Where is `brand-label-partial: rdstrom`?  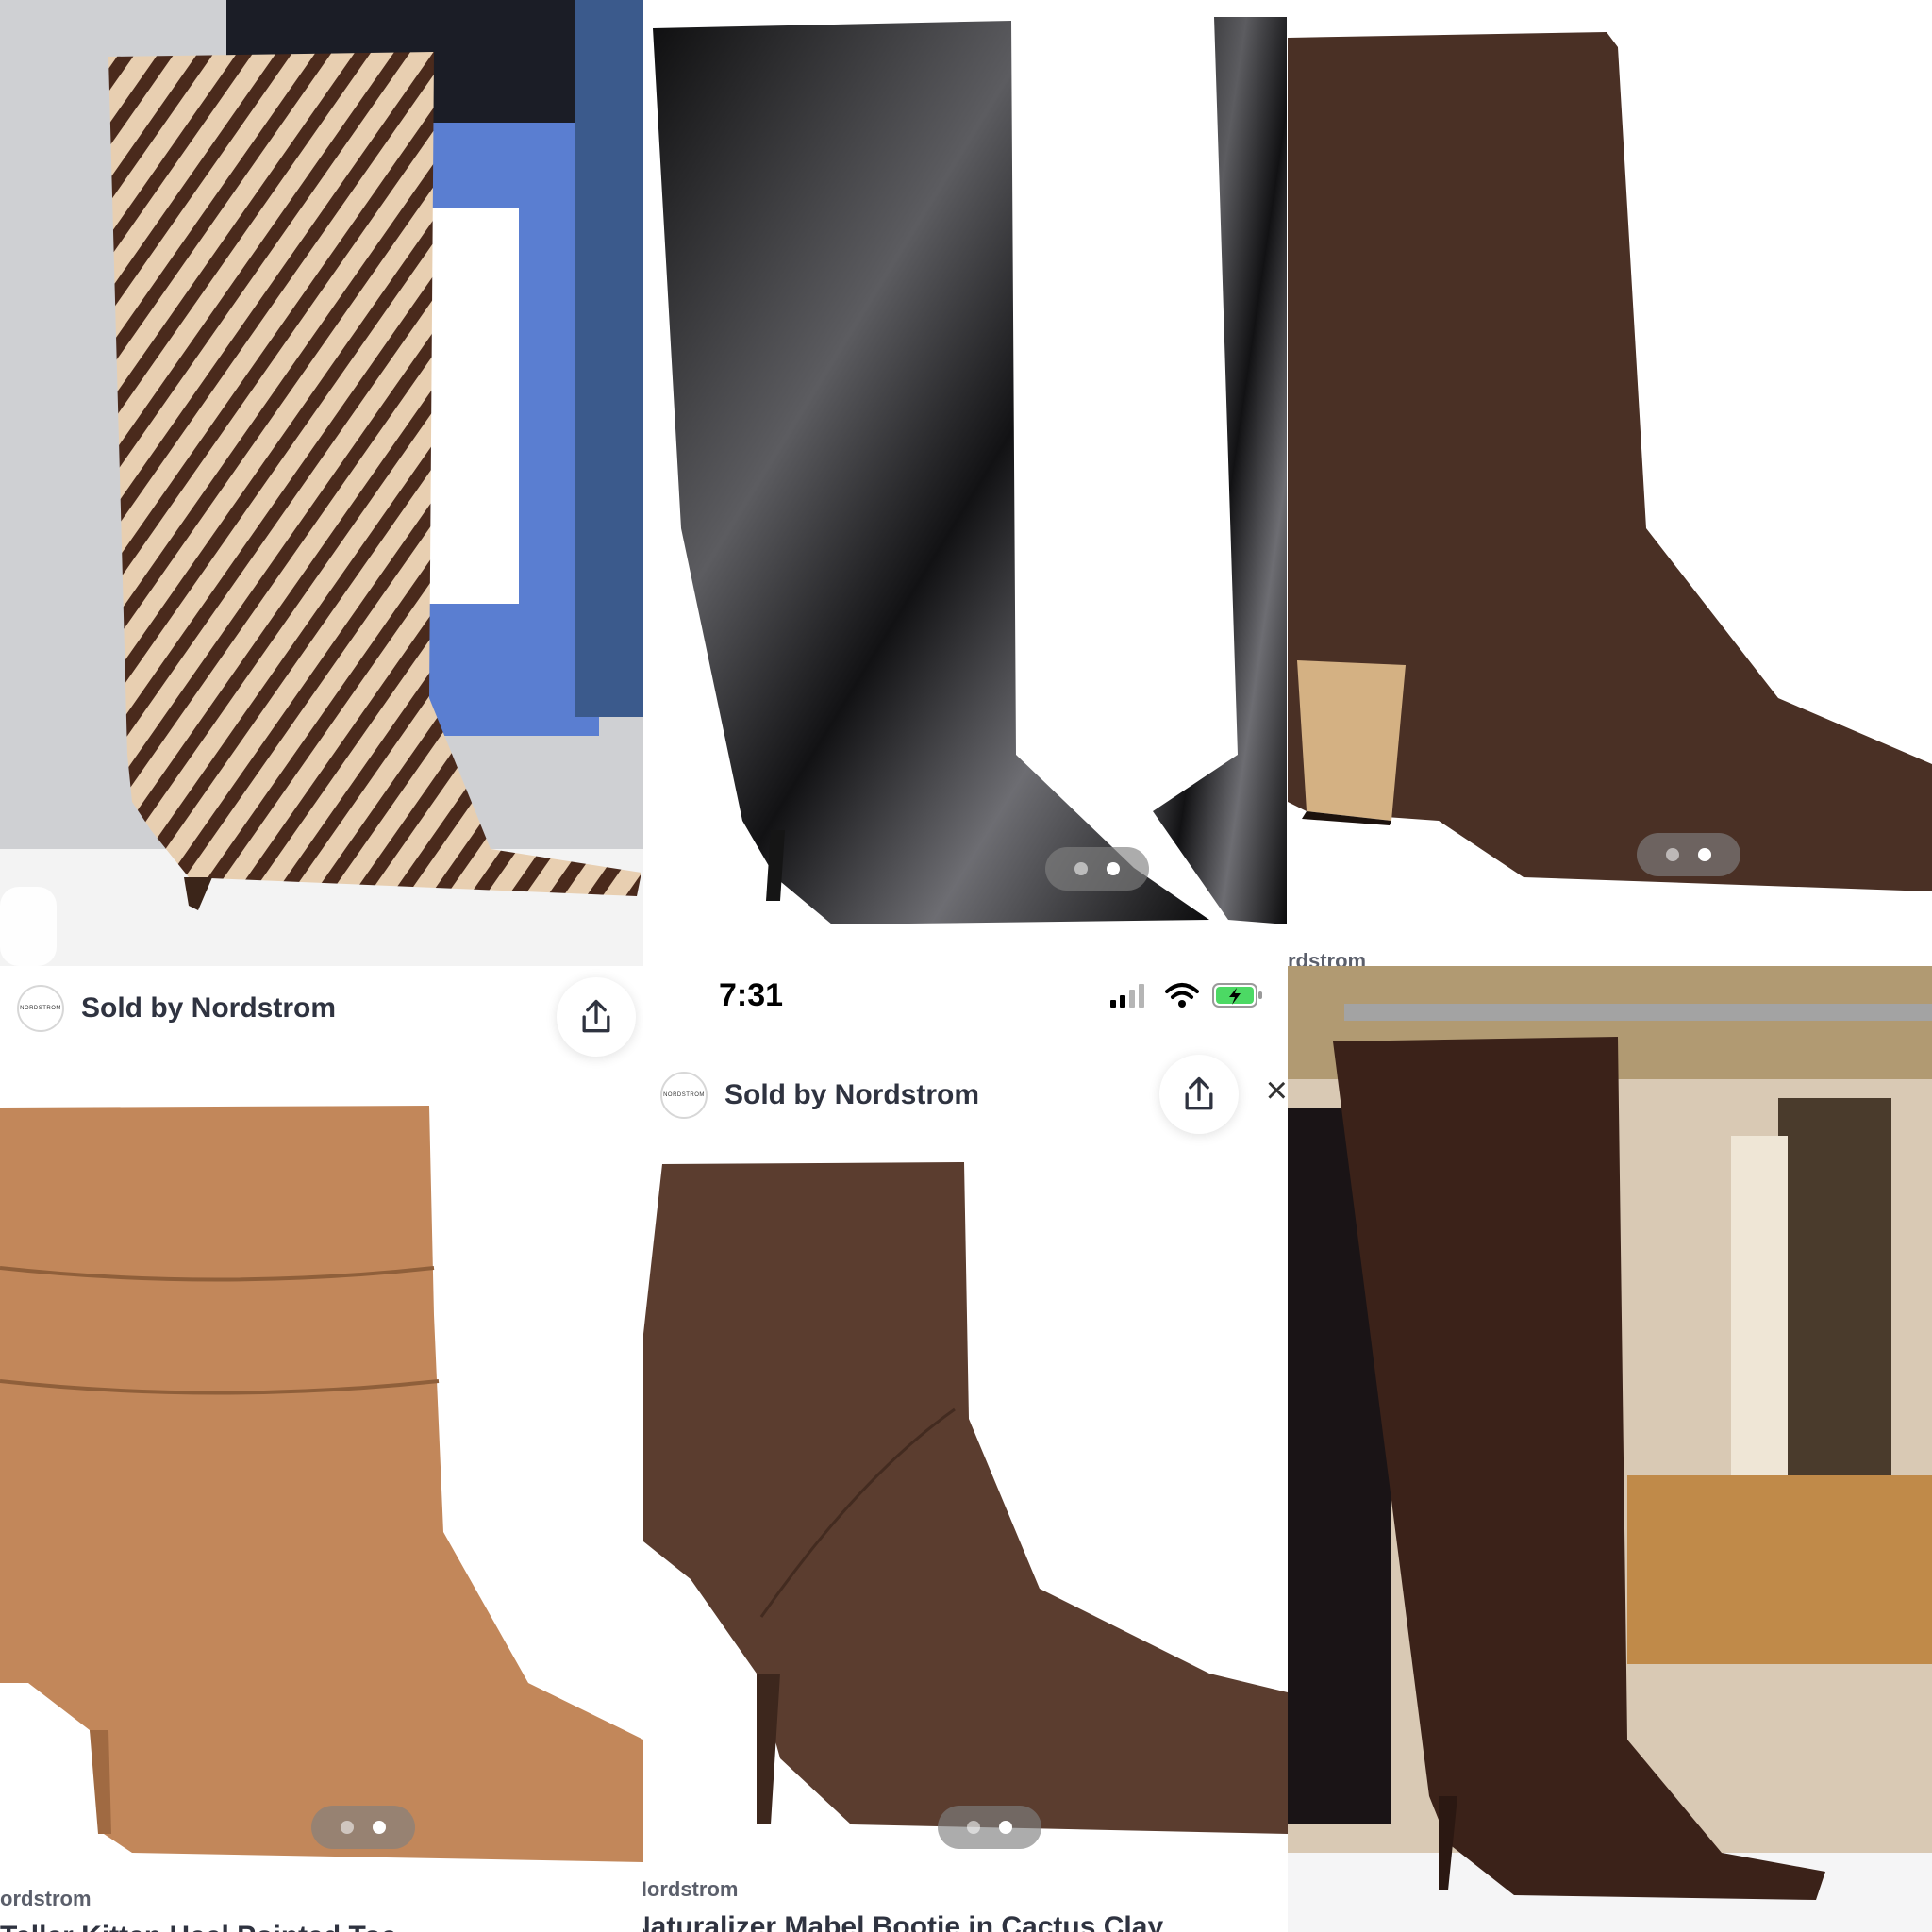
brand-label-partial: rdstrom is located at coordinates (1327, 958).